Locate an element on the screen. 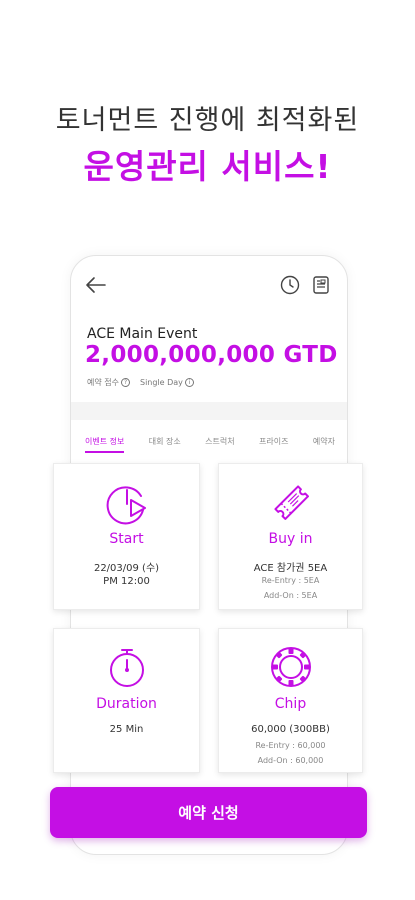 This screenshot has height=900, width=415. top-bar is located at coordinates (209, 285).